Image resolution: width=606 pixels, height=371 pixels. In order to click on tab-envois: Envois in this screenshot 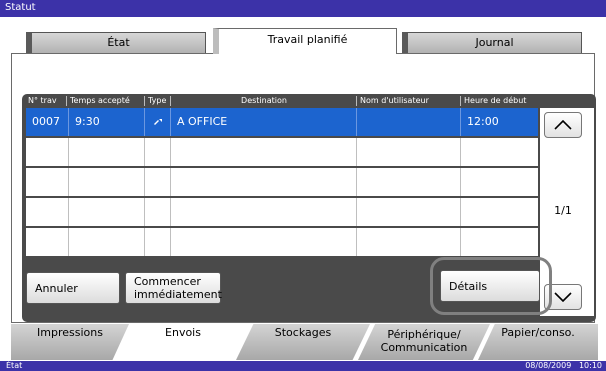, I will do `click(183, 342)`.